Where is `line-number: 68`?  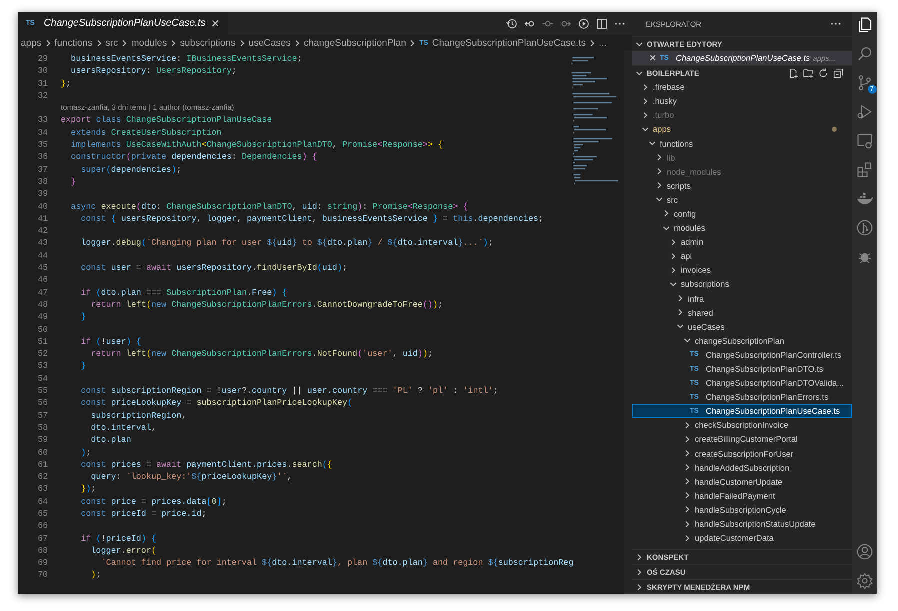
line-number: 68 is located at coordinates (42, 551).